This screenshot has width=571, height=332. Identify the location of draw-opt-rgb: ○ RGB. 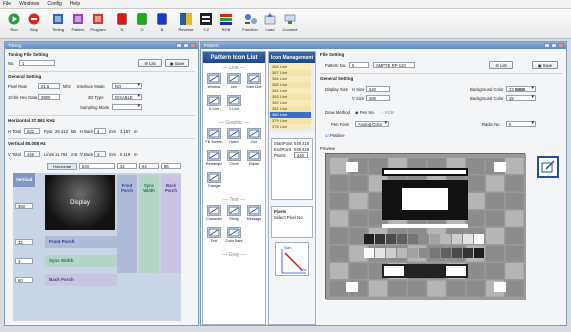
(387, 112).